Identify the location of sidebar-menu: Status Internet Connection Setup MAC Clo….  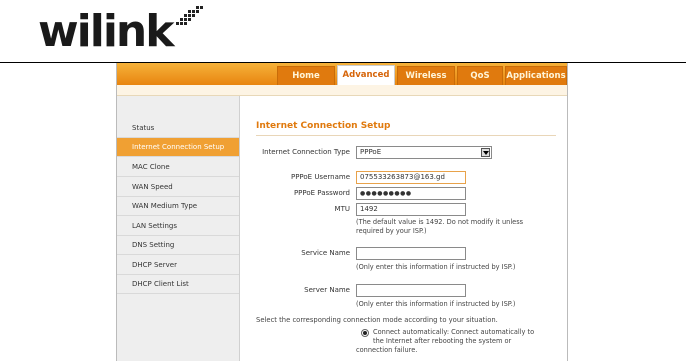
(178, 228).